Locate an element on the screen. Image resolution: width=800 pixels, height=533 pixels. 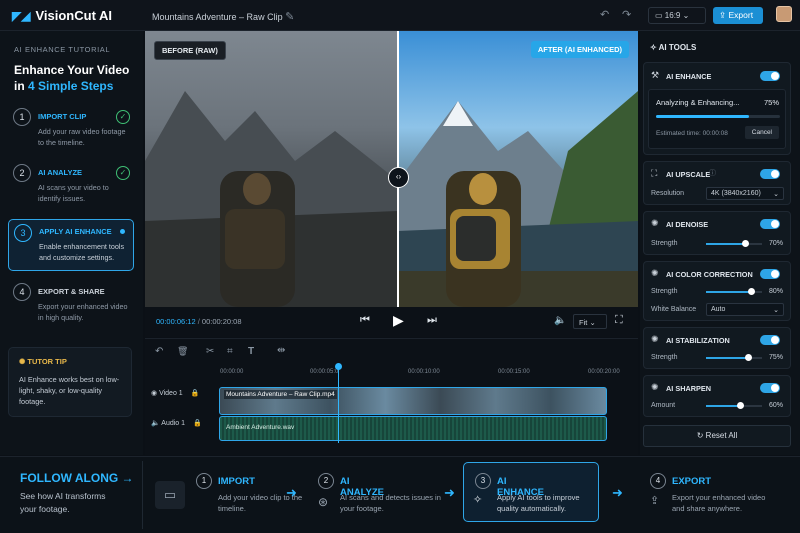
edit-icon: ✎ is located at coordinates (289, 17).